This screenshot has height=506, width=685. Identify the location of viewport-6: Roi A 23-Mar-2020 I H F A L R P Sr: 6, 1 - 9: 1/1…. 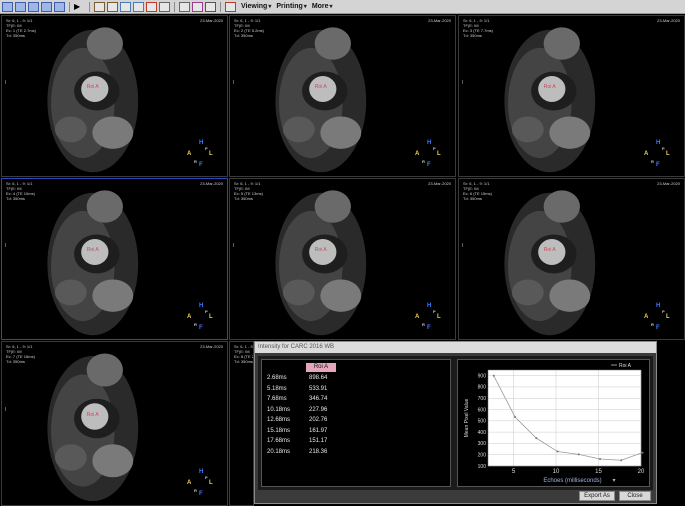
(571, 259).